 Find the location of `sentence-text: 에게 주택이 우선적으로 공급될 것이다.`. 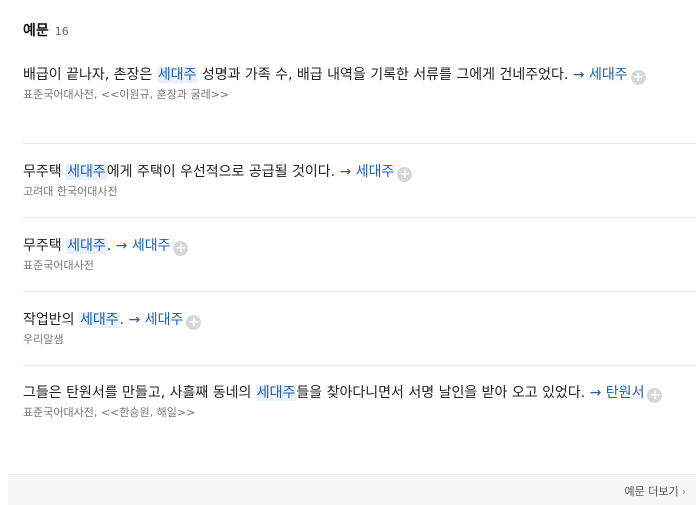

sentence-text: 에게 주택이 우선적으로 공급될 것이다. is located at coordinates (223, 172).